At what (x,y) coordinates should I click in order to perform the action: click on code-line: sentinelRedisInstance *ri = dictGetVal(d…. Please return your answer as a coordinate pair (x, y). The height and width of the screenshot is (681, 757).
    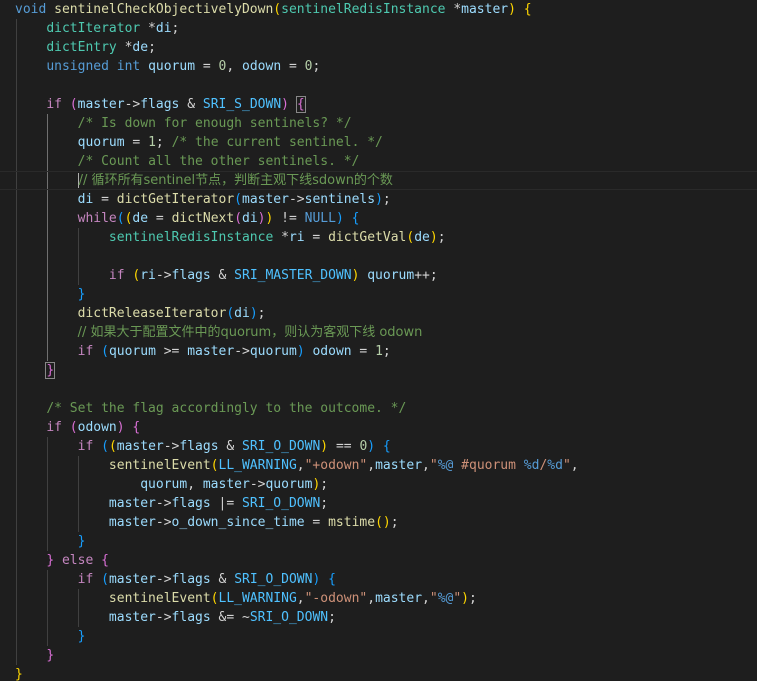
    Looking at the image, I should click on (378, 237).